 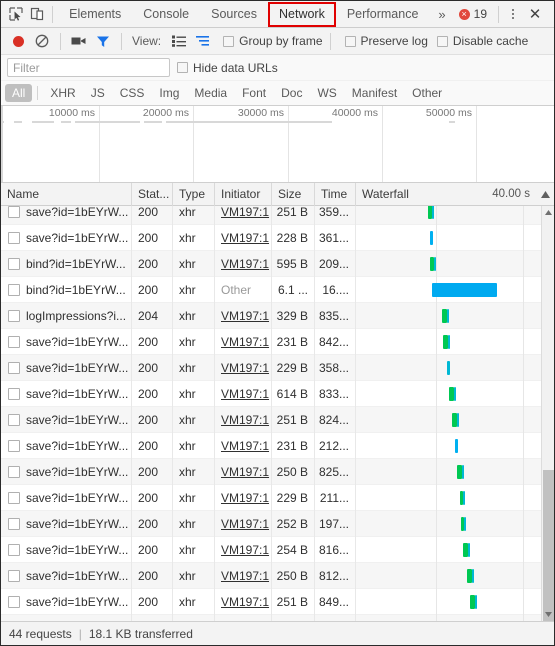 I want to click on network-overview-timeline: 10000 ms 20000 ms 30000 ms 40000 ms 50000 ms, so click(x=277, y=144).